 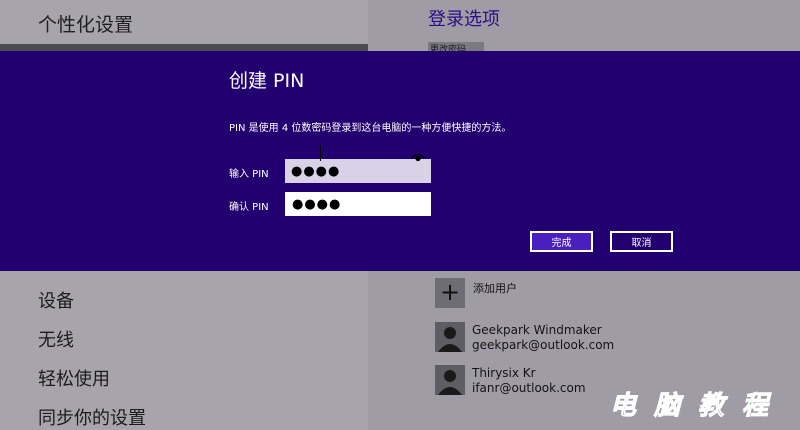 I want to click on text-caret, so click(x=320, y=153).